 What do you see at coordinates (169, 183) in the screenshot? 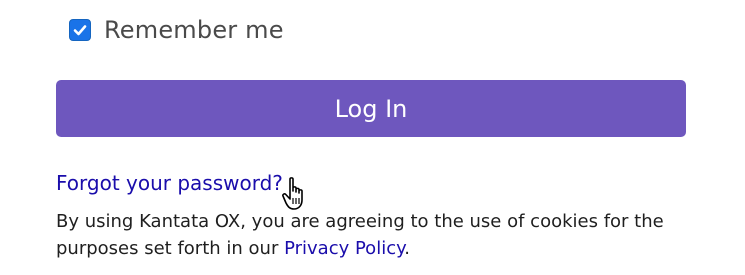
I see `forgot-password-link: Forgot your password?` at bounding box center [169, 183].